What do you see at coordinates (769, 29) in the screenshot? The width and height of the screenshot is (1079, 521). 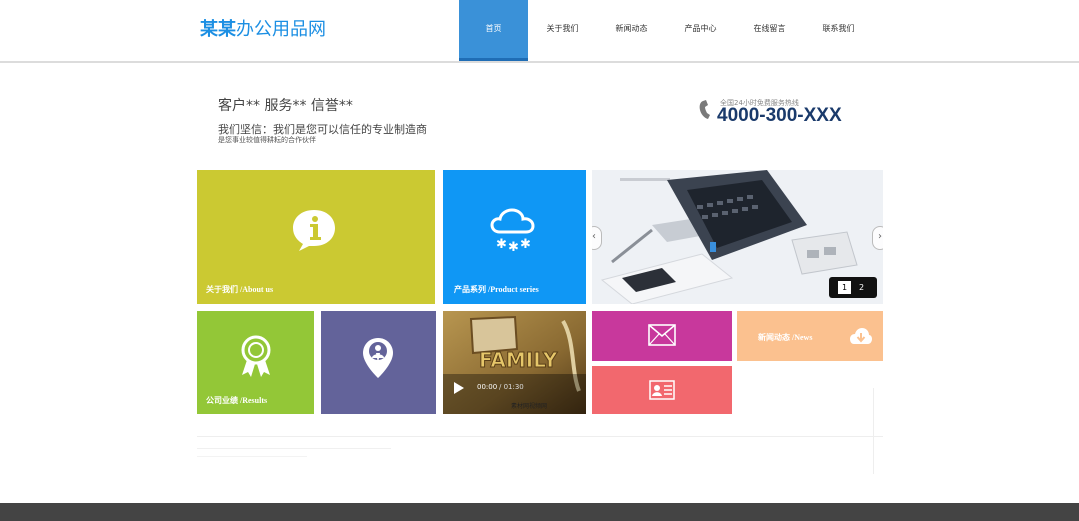 I see `nav-item-message: 在线留言` at bounding box center [769, 29].